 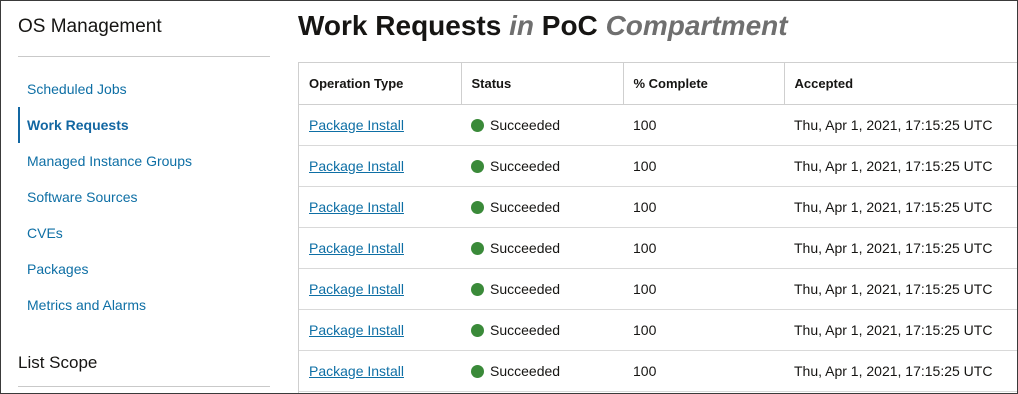 I want to click on column-header-accepted: Accepted, so click(x=900, y=84).